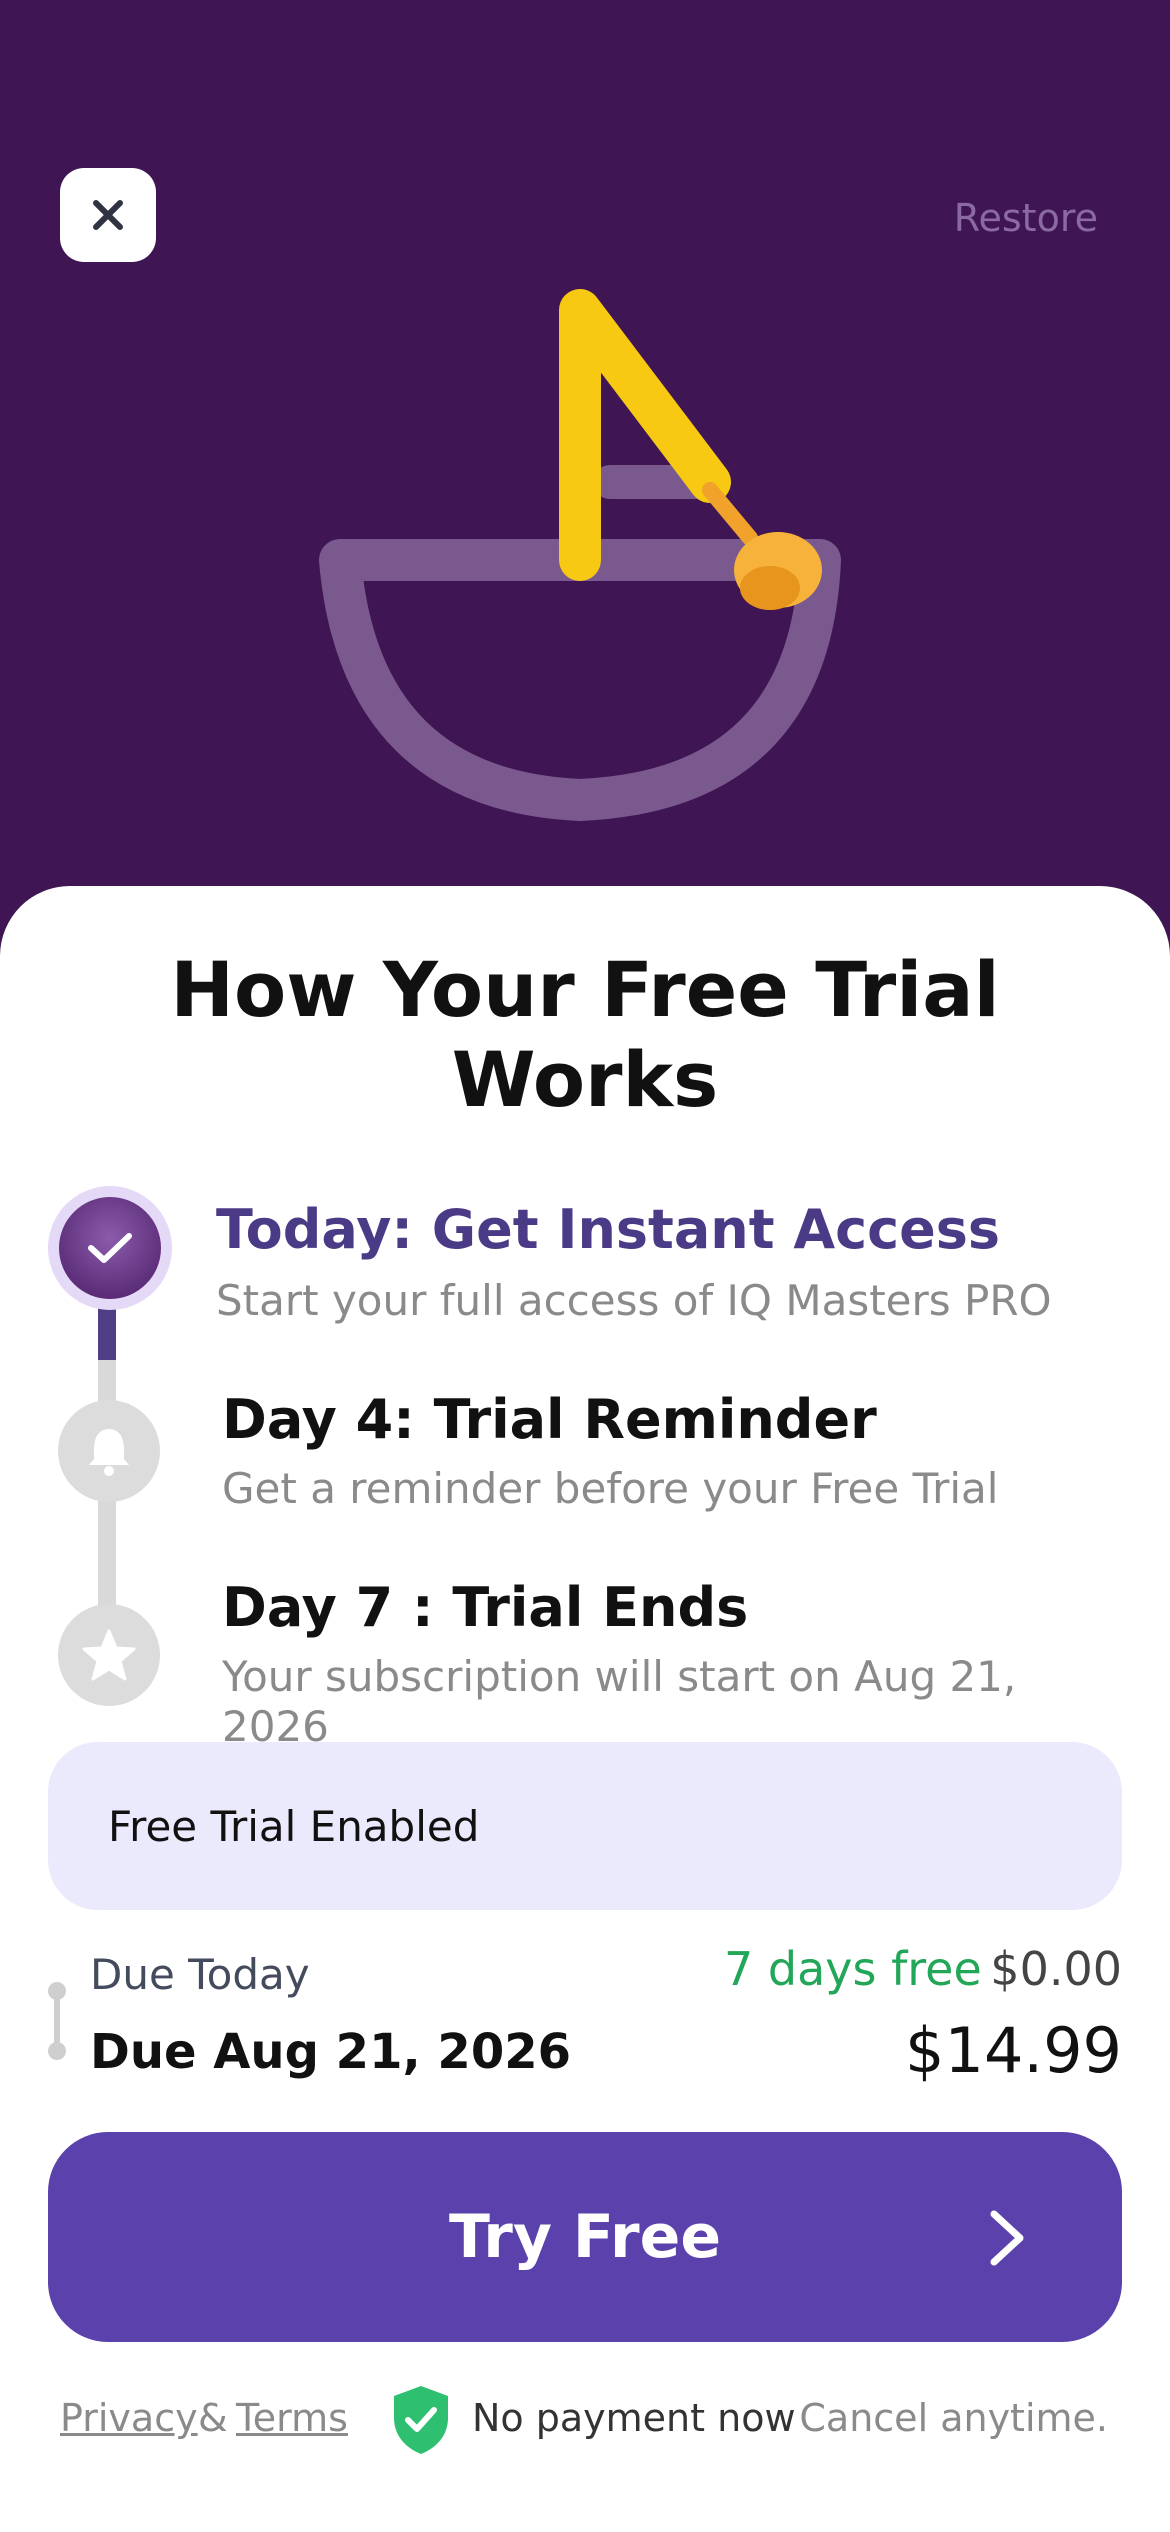 The image size is (1170, 2532). I want to click on step-trial-end-marker, so click(109, 1655).